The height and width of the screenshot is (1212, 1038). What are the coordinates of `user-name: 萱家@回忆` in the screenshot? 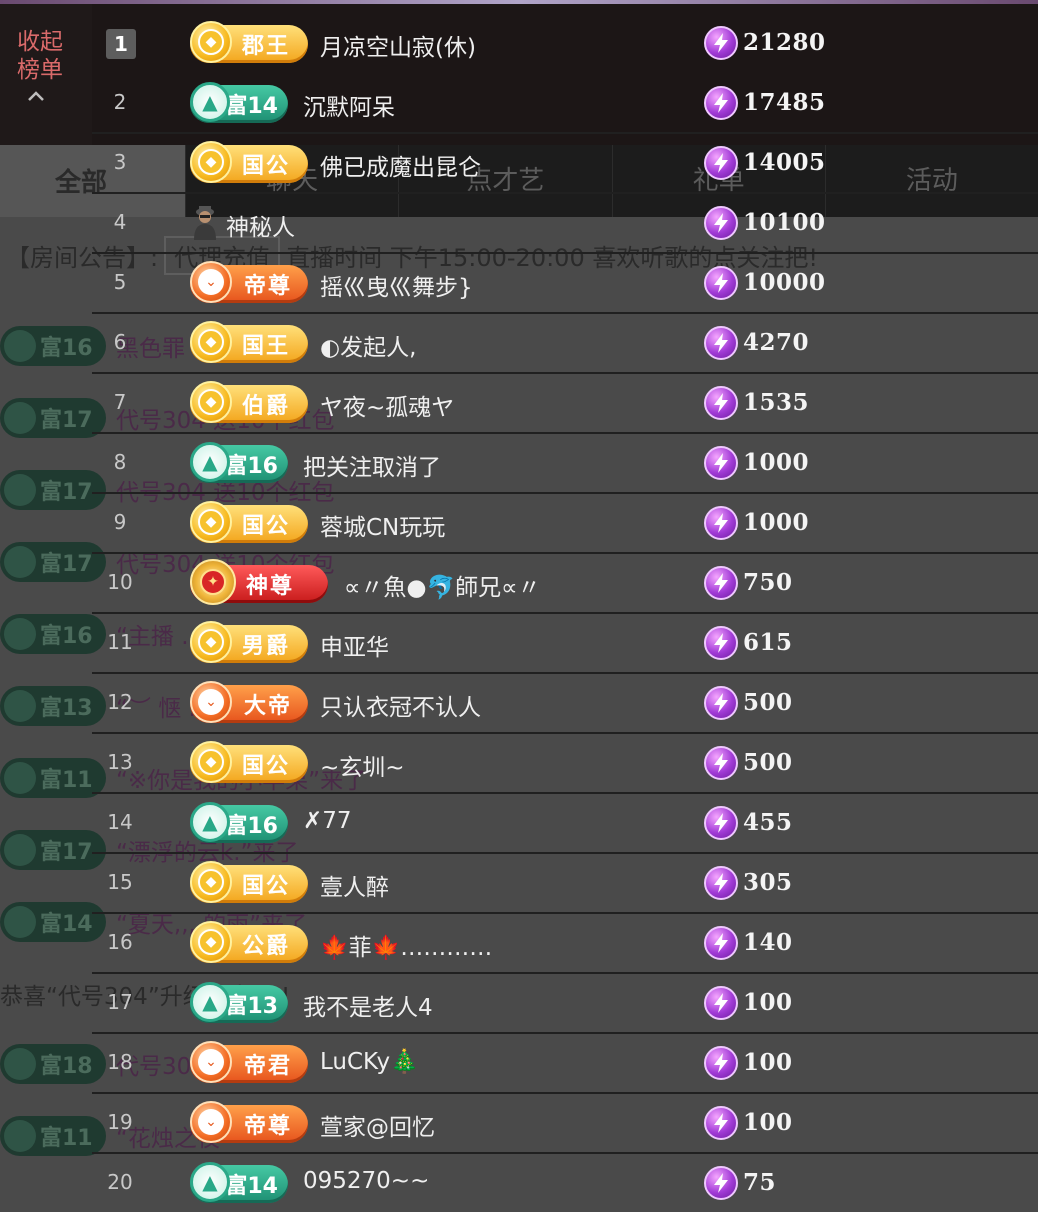 It's located at (377, 1128).